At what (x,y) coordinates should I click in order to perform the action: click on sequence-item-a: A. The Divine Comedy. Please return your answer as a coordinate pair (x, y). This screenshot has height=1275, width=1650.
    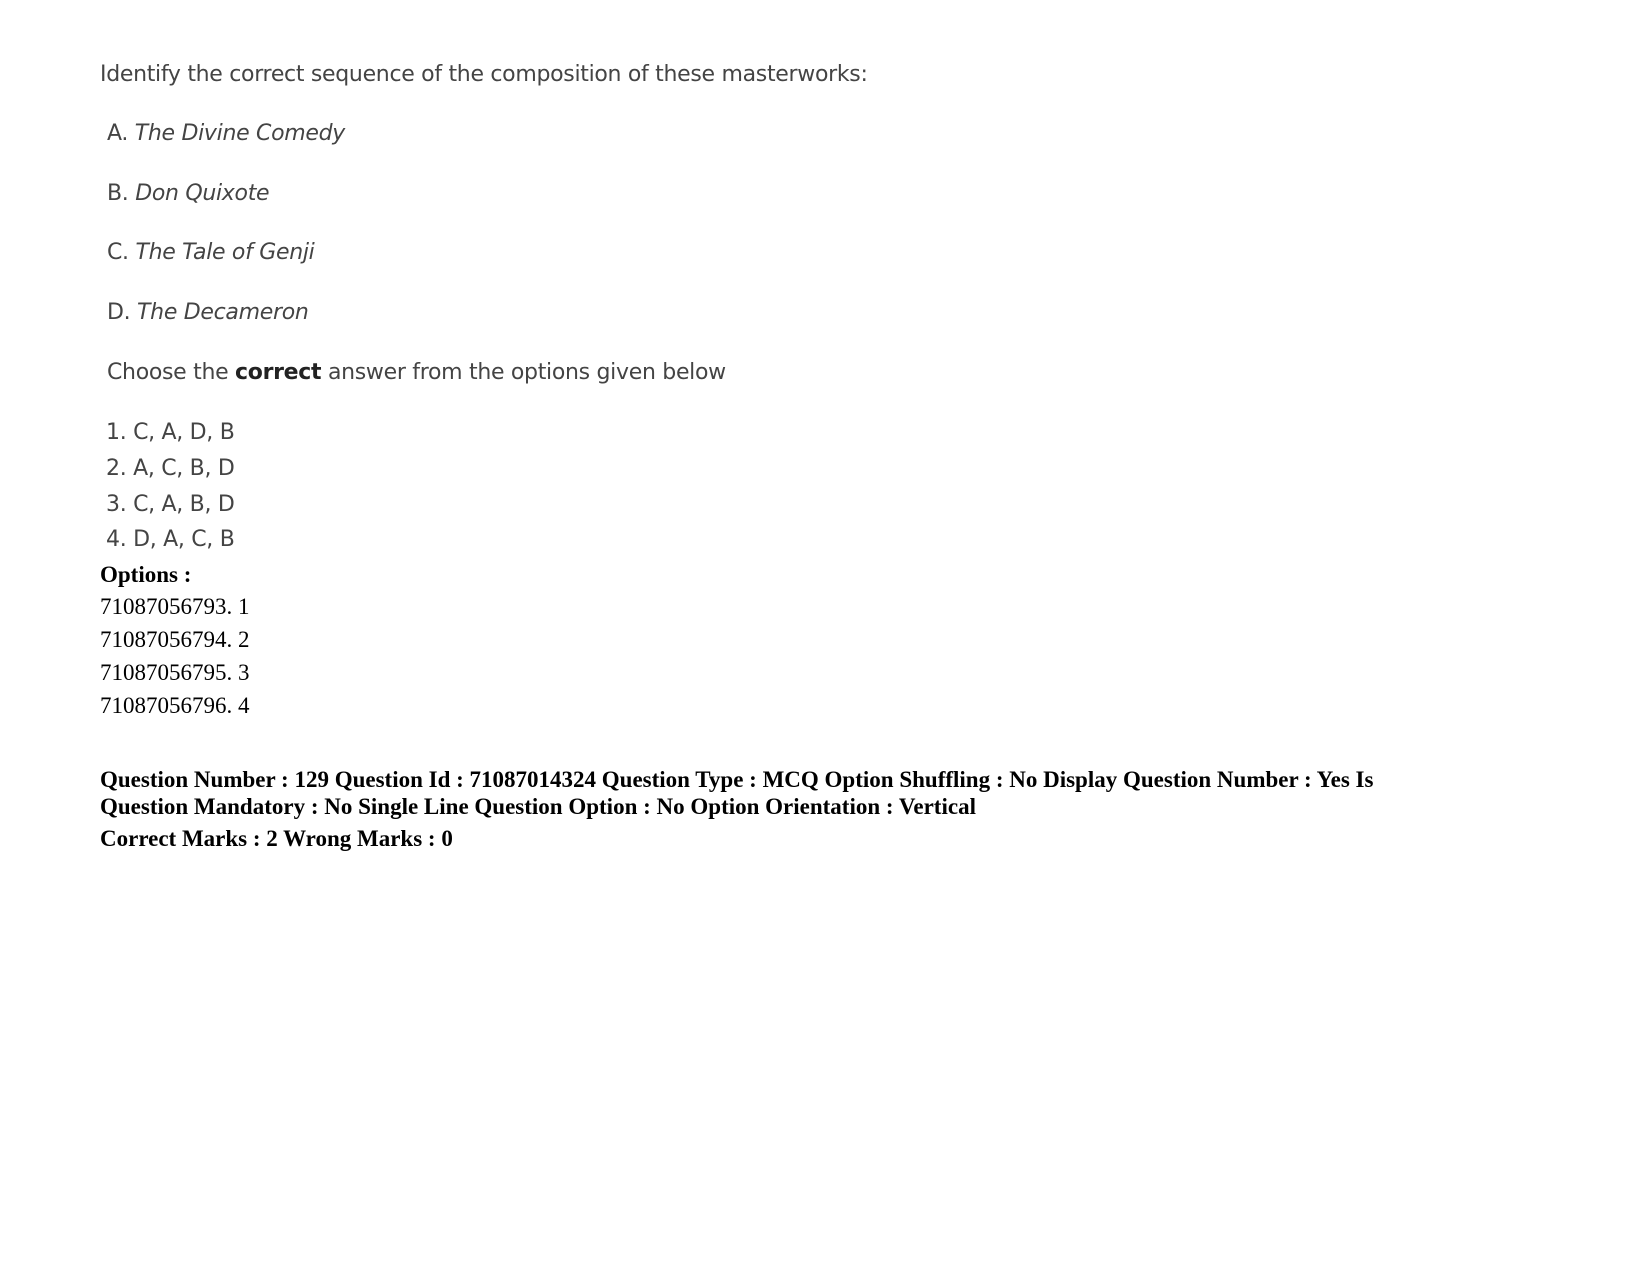
    Looking at the image, I should click on (226, 133).